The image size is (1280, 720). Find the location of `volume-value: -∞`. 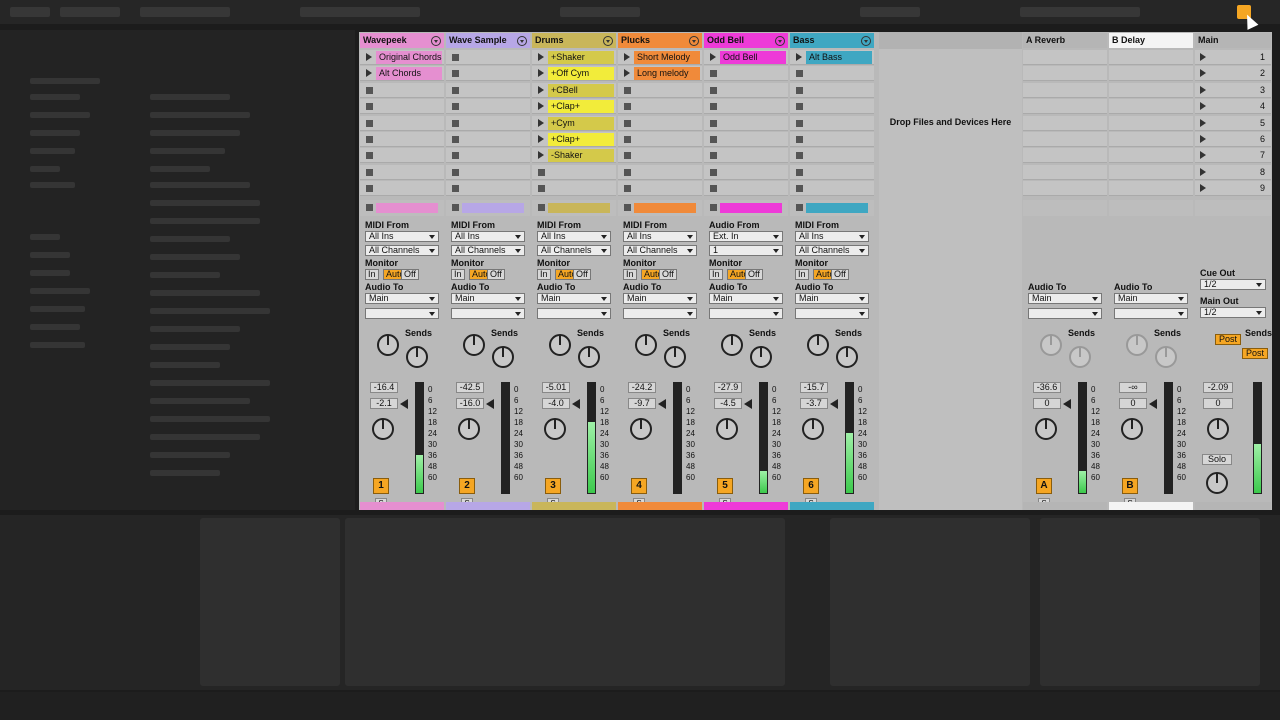

volume-value: -∞ is located at coordinates (1133, 387).